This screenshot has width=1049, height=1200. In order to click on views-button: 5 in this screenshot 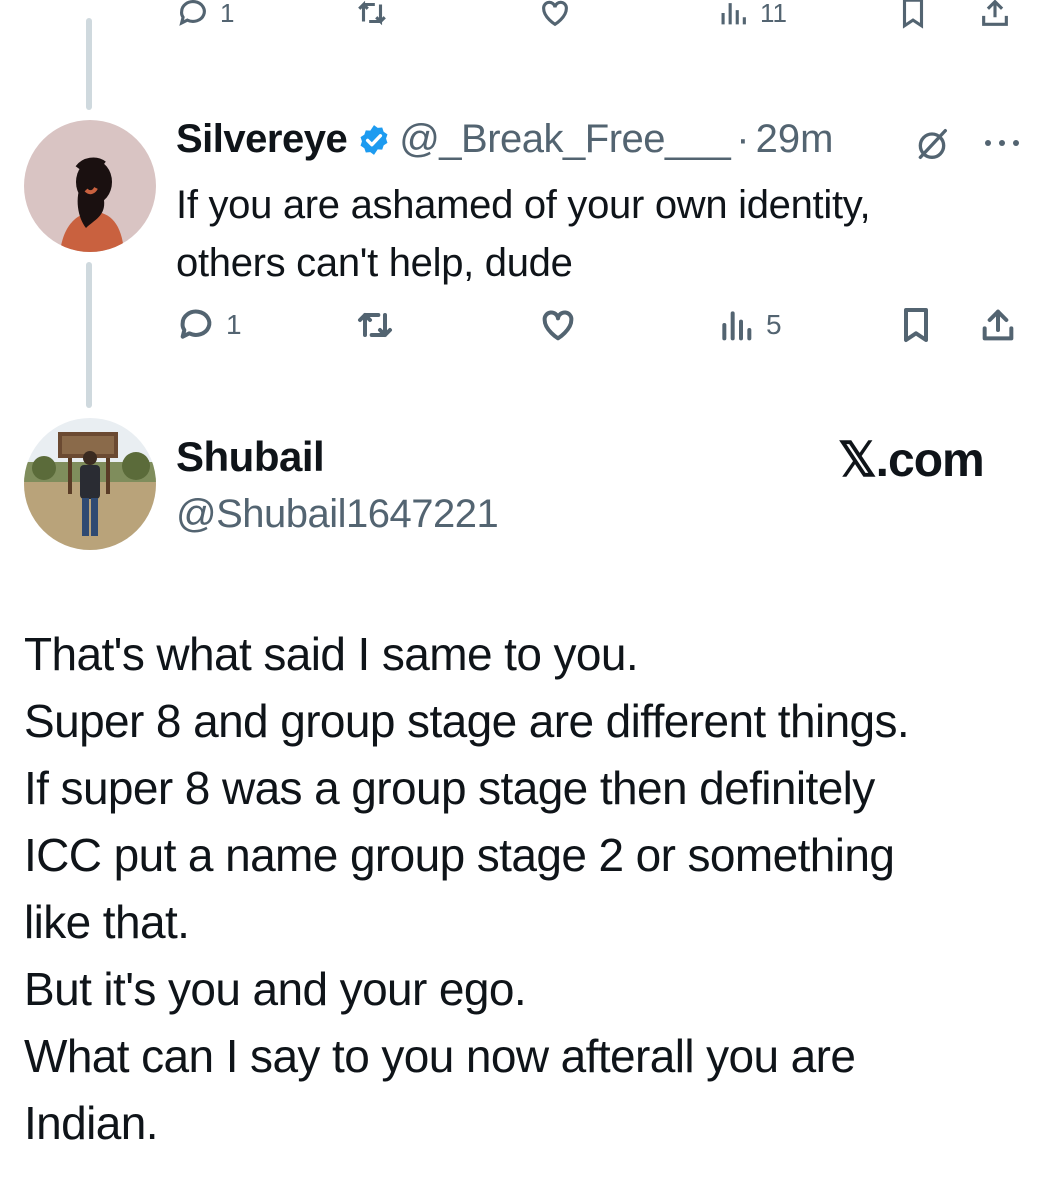, I will do `click(749, 325)`.